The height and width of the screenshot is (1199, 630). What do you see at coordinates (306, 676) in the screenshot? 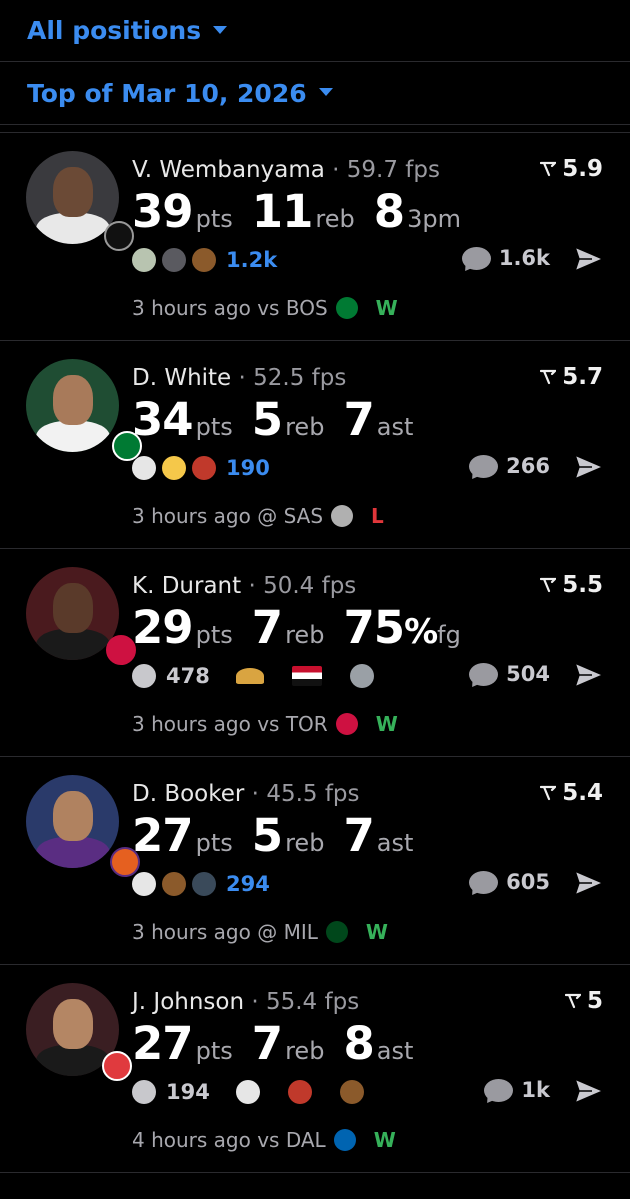
I see `sudan-flag-icon` at bounding box center [306, 676].